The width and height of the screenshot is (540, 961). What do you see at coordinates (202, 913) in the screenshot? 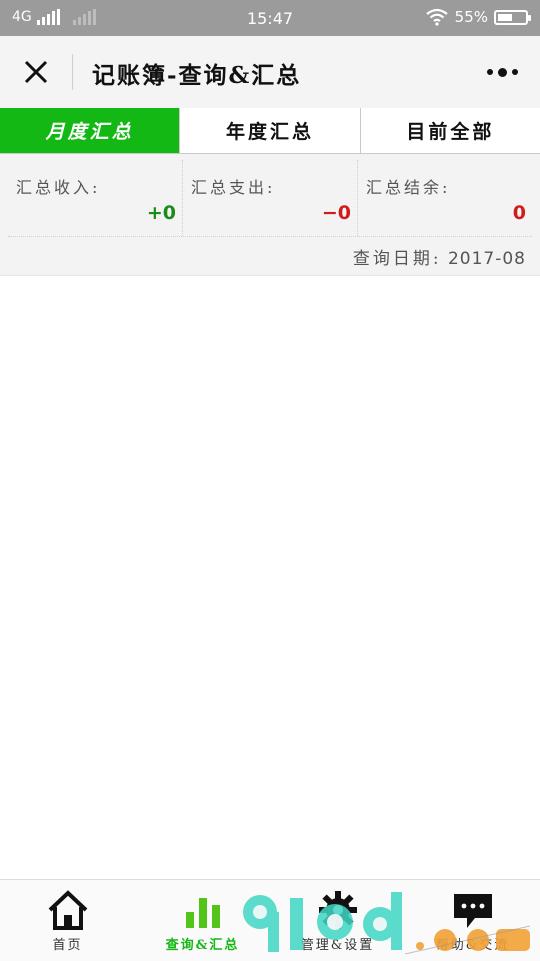
I see `bar-chart-icon` at bounding box center [202, 913].